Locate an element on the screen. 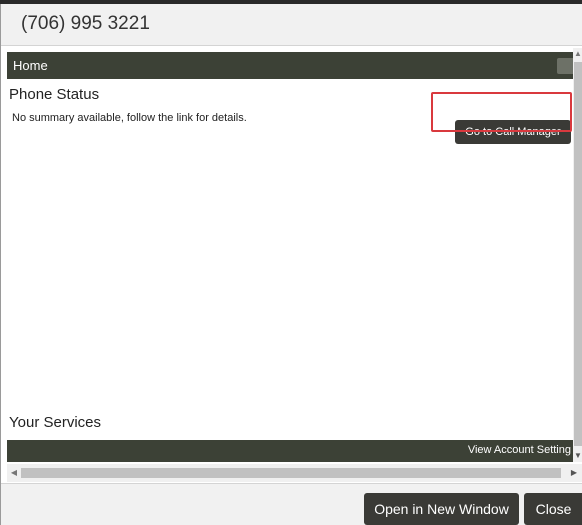 This screenshot has width=582, height=525. horizontal-scrollbar: ◀ ▶ is located at coordinates (294, 473).